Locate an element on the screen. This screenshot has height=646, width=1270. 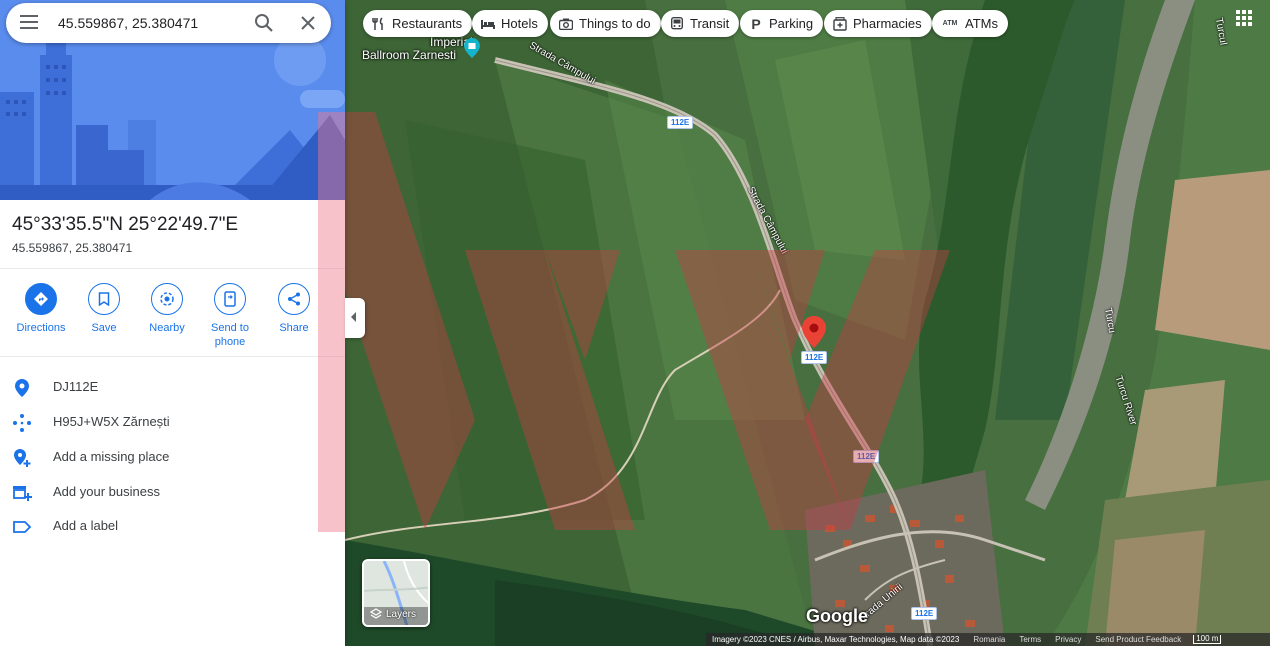
feedback-link: Send Product Feedback is located at coordinates (1138, 639).